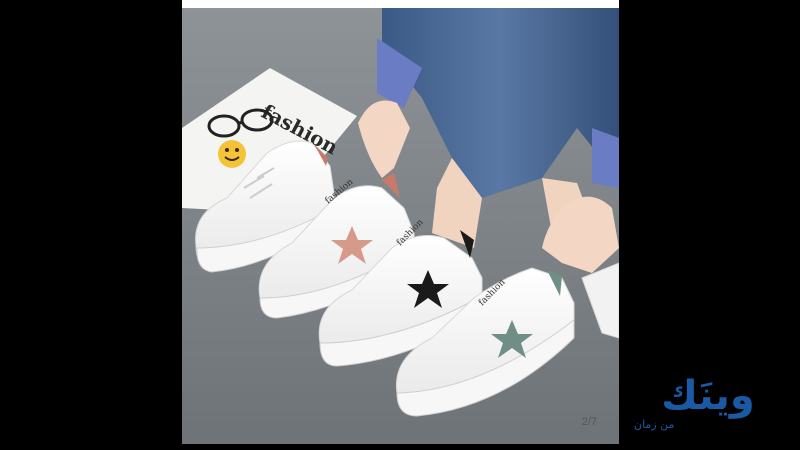  Describe the element at coordinates (232, 154) in the screenshot. I see `smiley-icon` at that location.